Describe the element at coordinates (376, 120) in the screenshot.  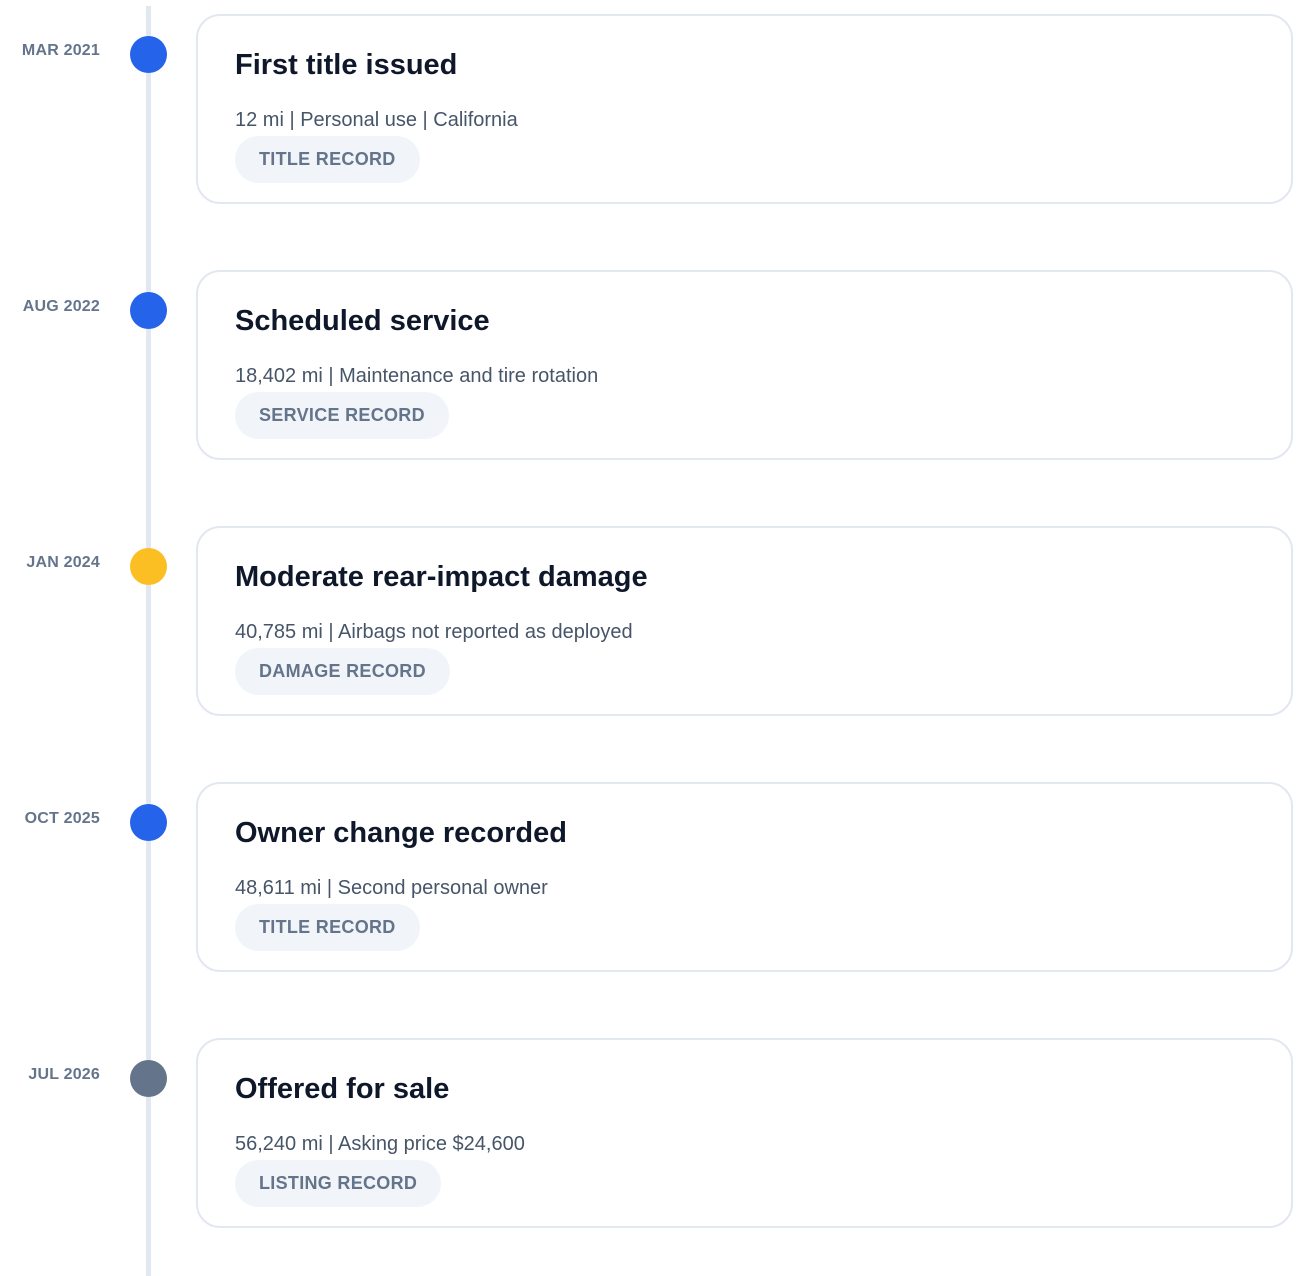
I see `event-detail: 12 mi | Personal use | California` at that location.